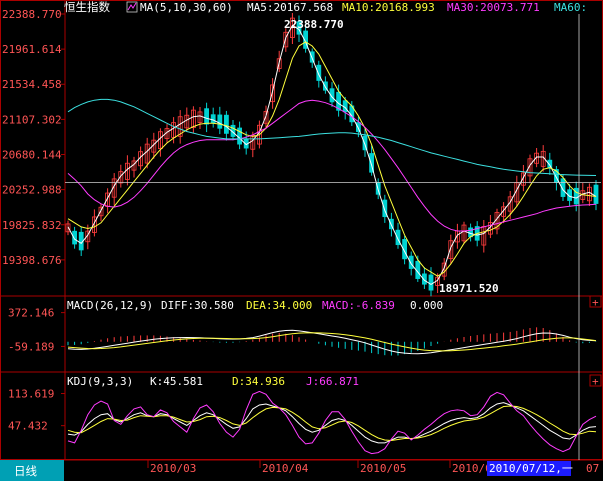 The height and width of the screenshot is (481, 603). What do you see at coordinates (31, 394) in the screenshot?
I see `kdj-tick-label: 113.619` at bounding box center [31, 394].